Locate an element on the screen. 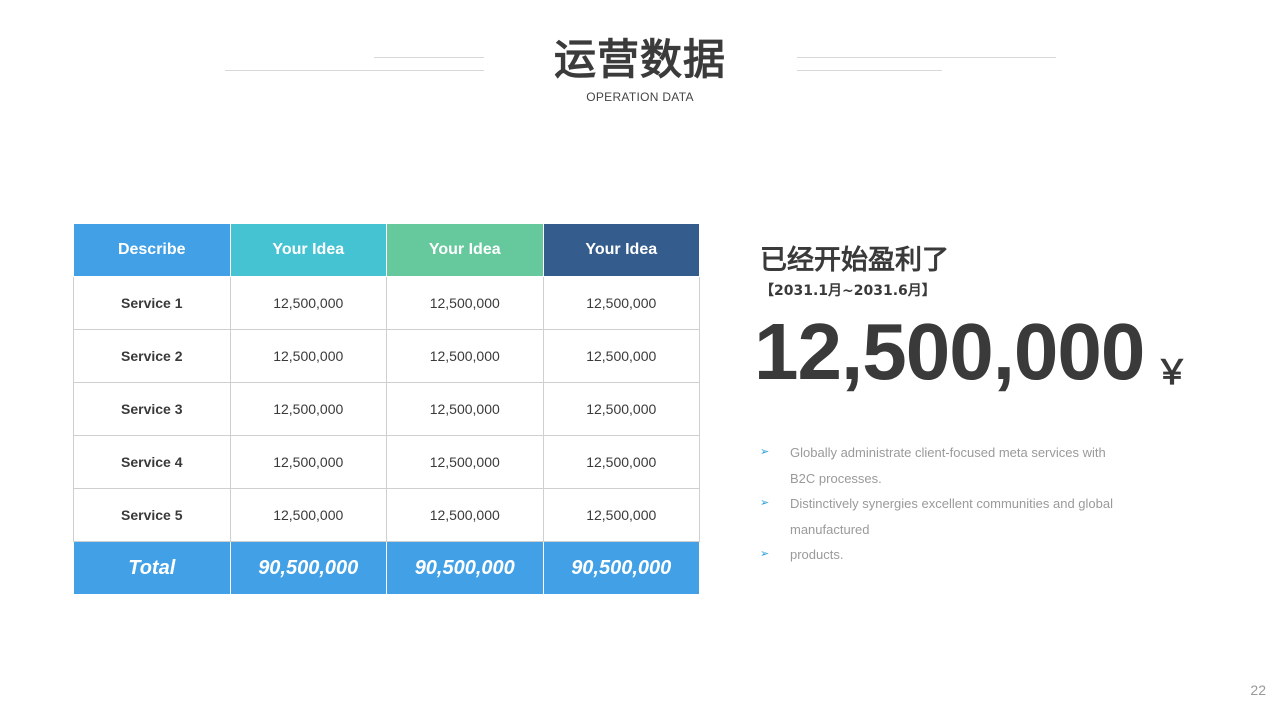 The width and height of the screenshot is (1280, 720). page-subtitle: OPERATION DATA is located at coordinates (640, 97).